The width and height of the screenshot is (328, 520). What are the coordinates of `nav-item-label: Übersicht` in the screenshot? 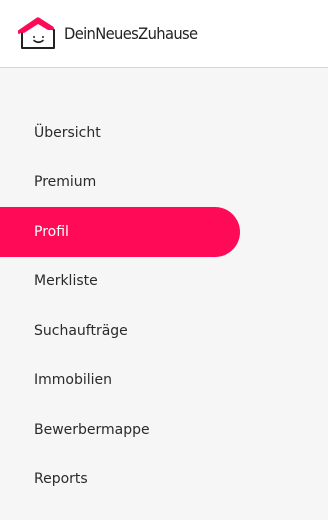 It's located at (67, 132).